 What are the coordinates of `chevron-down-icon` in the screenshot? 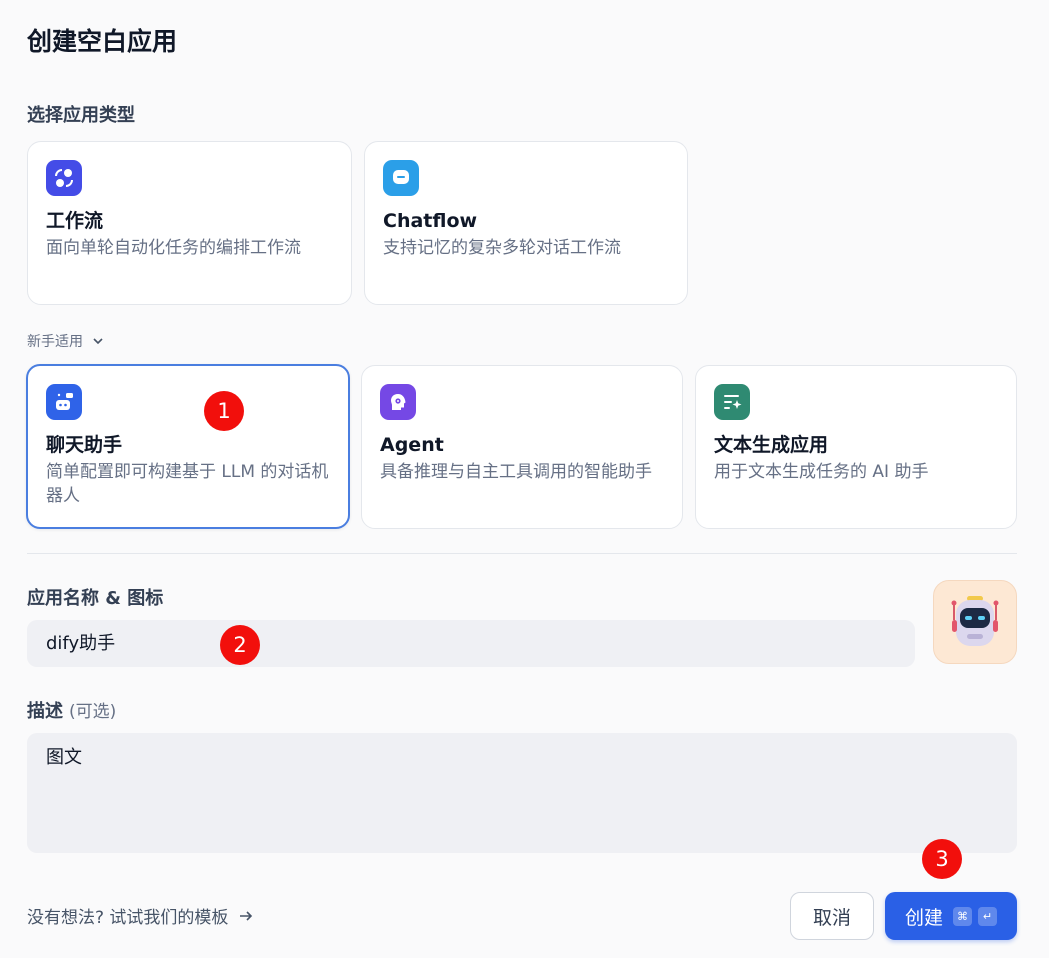 It's located at (98, 341).